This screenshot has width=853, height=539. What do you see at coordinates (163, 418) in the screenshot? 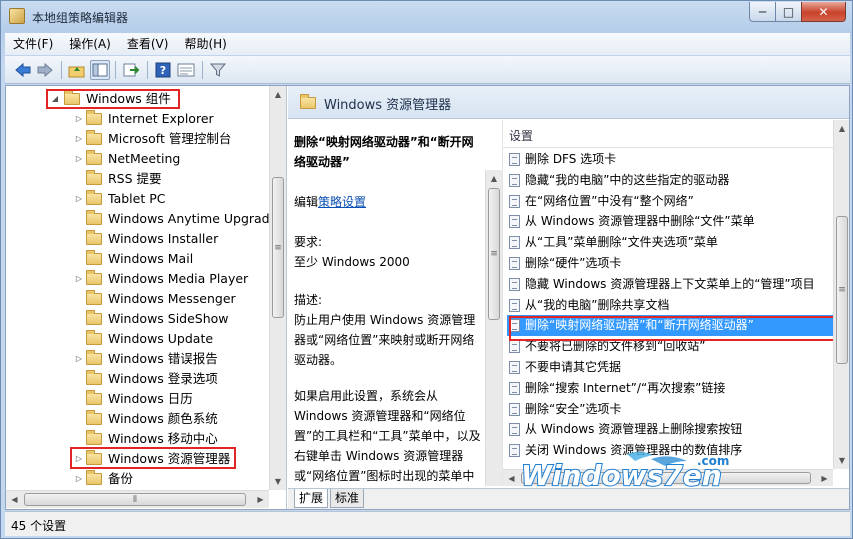
I see `tree-item-label: Windows 颜色系统` at bounding box center [163, 418].